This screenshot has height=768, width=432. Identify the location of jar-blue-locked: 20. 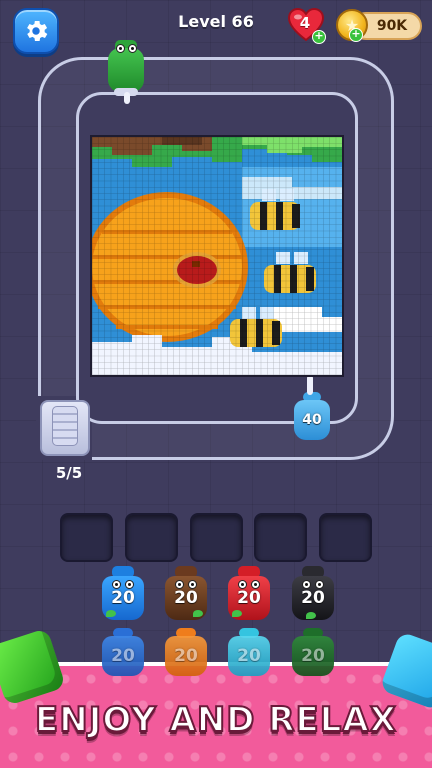
(123, 652).